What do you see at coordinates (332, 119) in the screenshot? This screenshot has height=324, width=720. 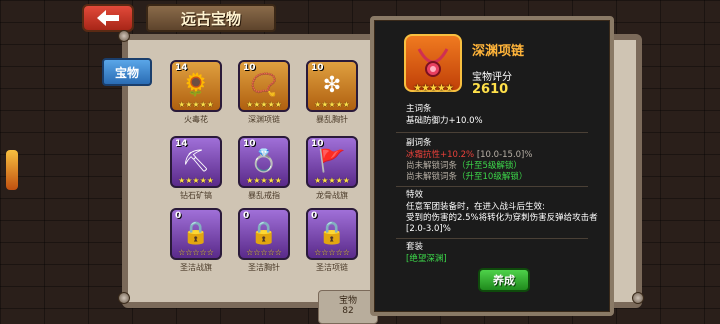 I see `item-name: 暴乱胸针` at bounding box center [332, 119].